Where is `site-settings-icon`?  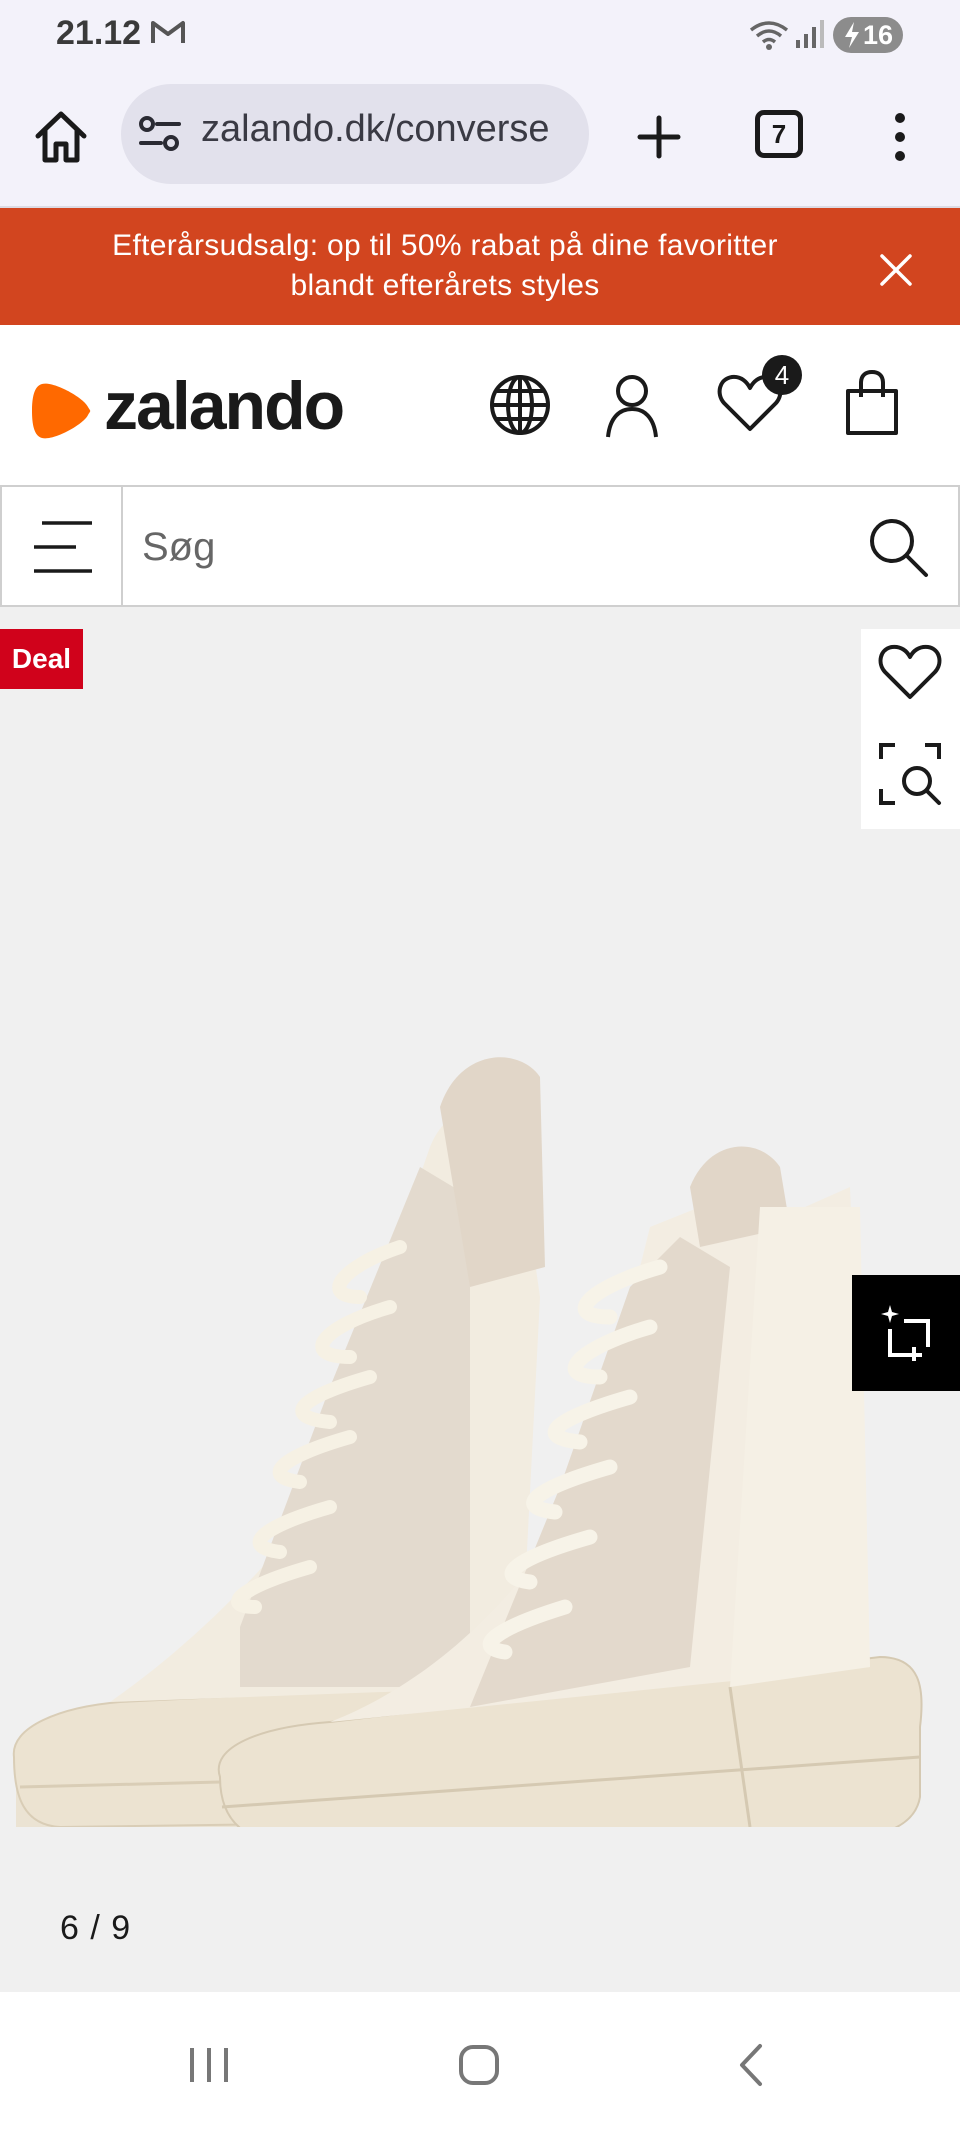
site-settings-icon is located at coordinates (160, 134).